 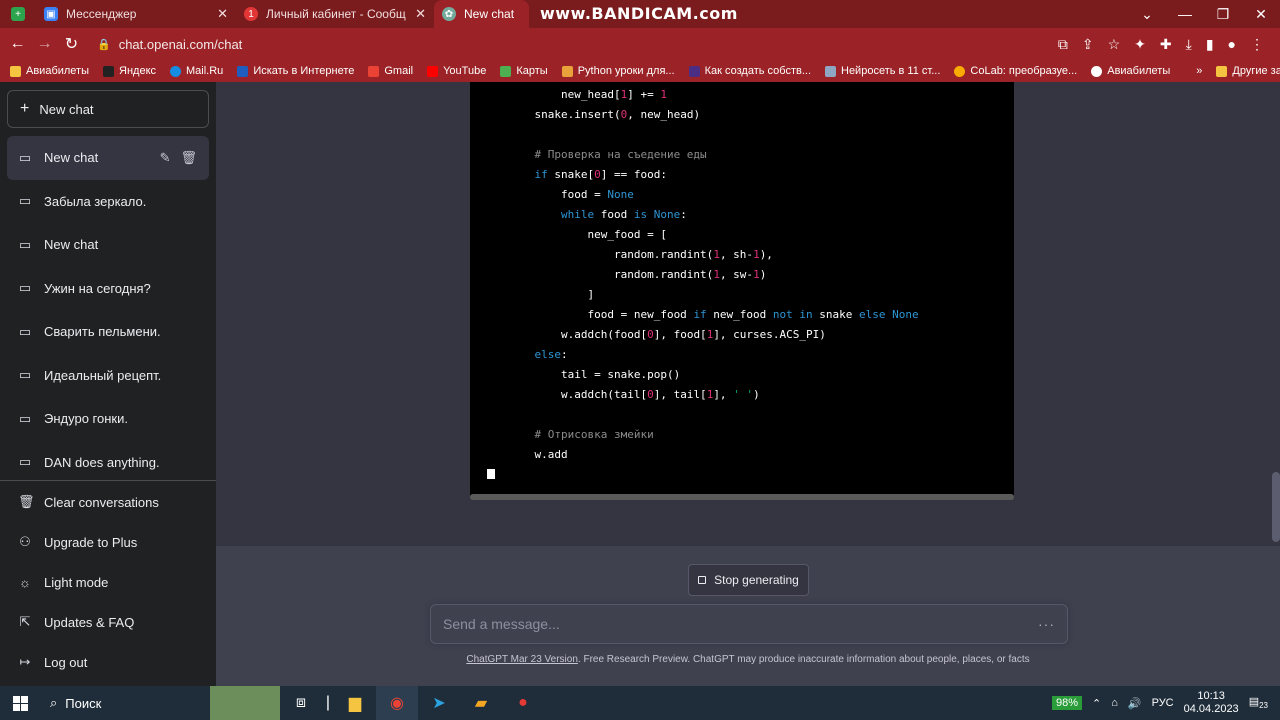 What do you see at coordinates (245, 703) in the screenshot?
I see `widgets-image` at bounding box center [245, 703].